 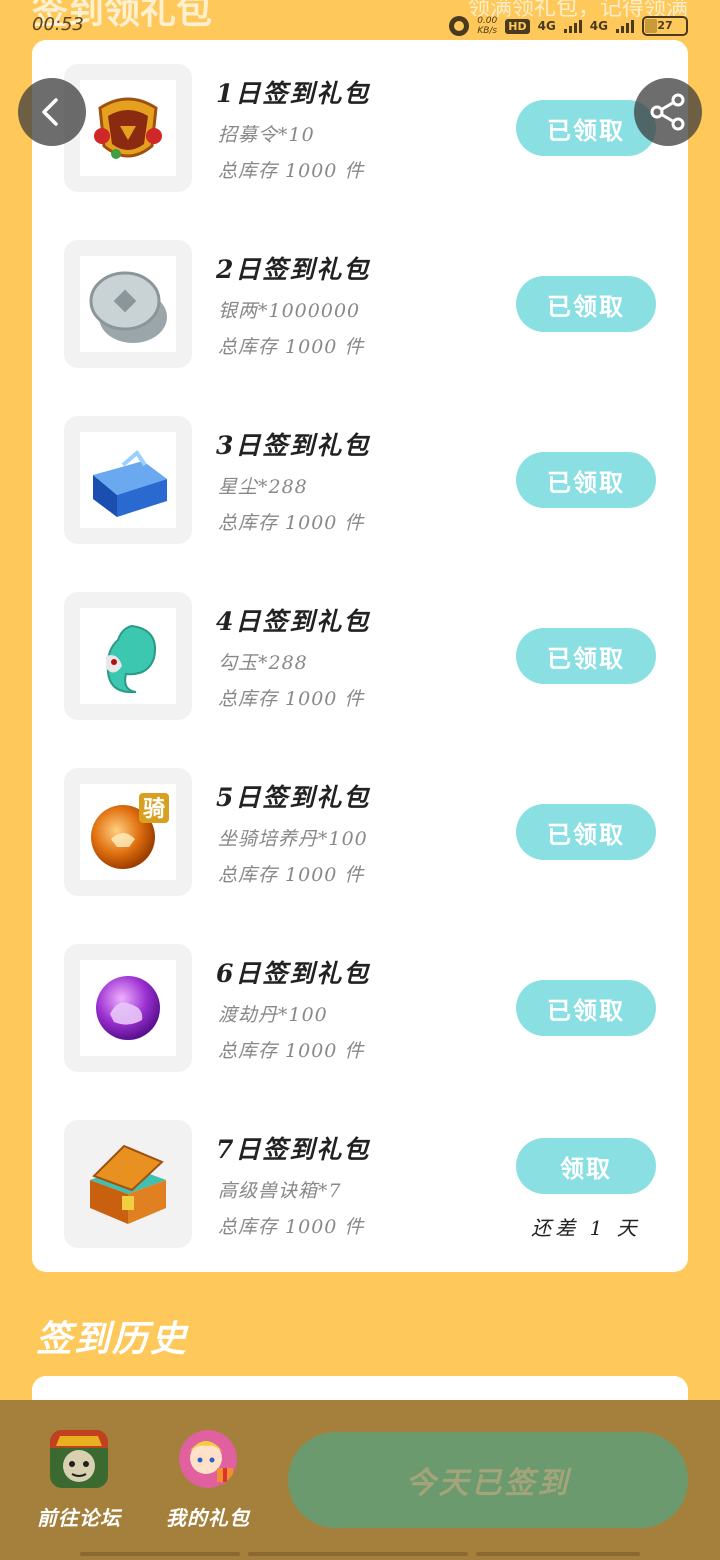 What do you see at coordinates (289, 311) in the screenshot?
I see `gift-content: 银两*1000000` at bounding box center [289, 311].